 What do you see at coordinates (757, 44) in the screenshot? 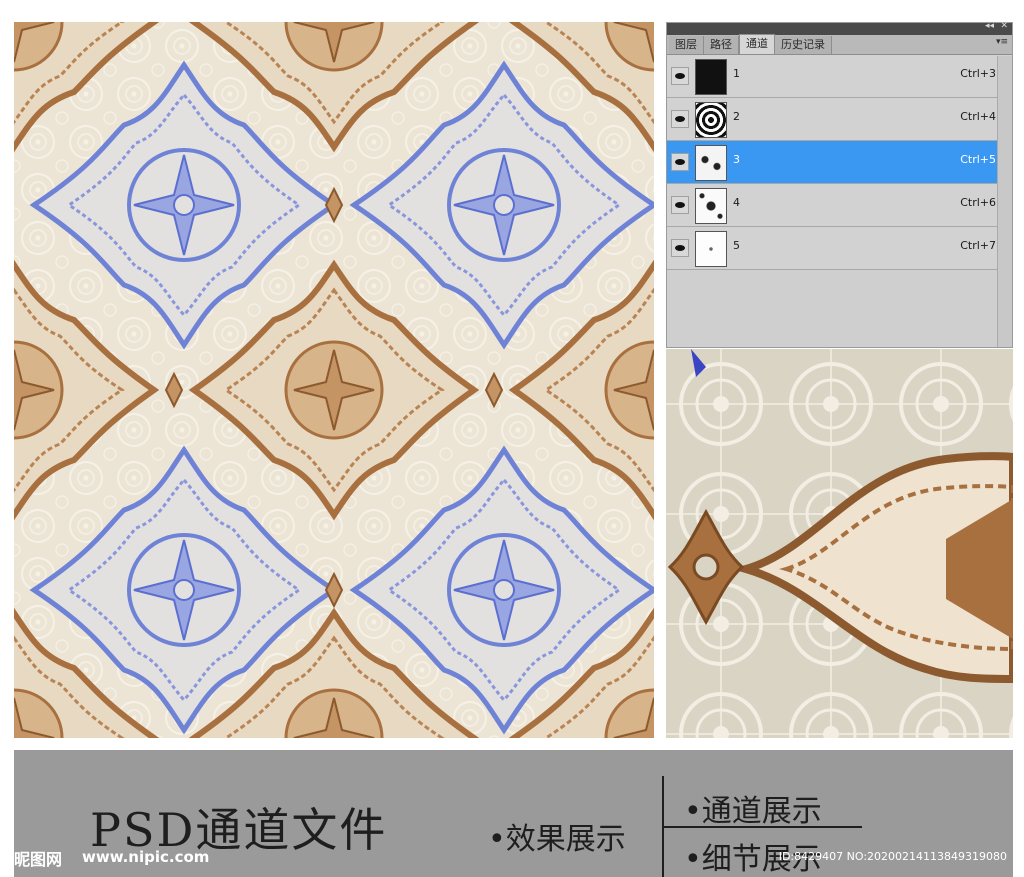
I see `tab-channels: 通道` at bounding box center [757, 44].